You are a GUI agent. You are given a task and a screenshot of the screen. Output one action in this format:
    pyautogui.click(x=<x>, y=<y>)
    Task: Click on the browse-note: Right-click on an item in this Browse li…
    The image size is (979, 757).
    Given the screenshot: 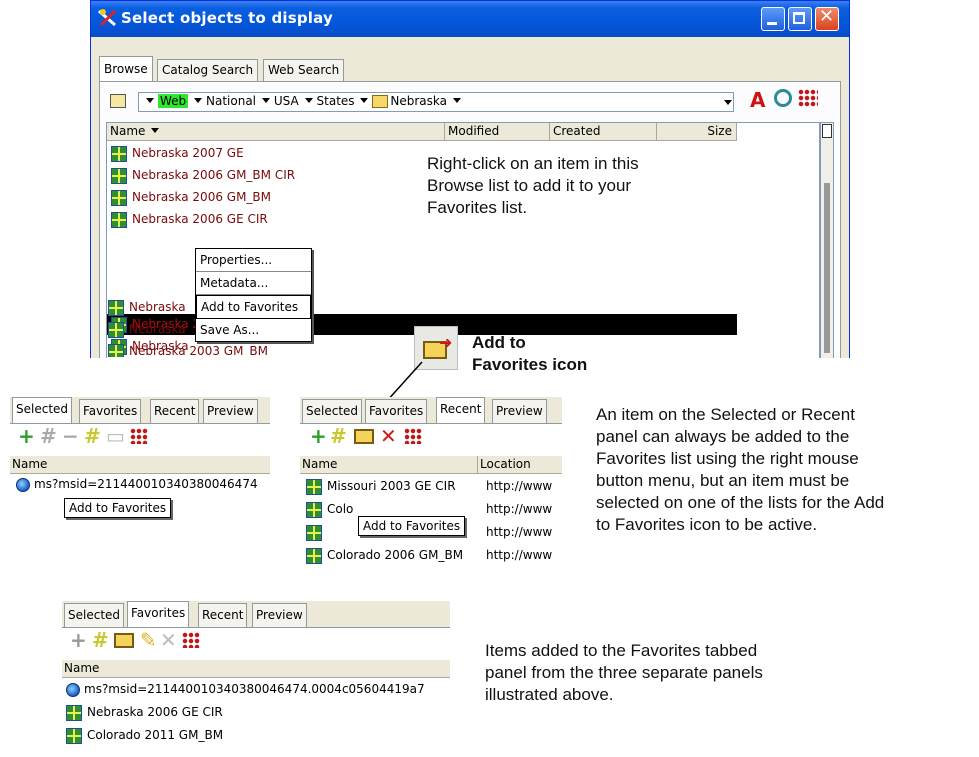 What is the action you would take?
    pyautogui.click(x=533, y=185)
    